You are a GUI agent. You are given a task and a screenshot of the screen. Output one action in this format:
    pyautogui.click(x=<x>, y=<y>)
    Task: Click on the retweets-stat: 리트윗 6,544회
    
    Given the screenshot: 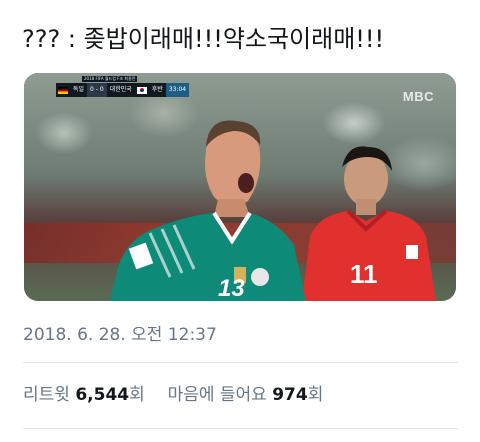 What is the action you would take?
    pyautogui.click(x=86, y=395)
    